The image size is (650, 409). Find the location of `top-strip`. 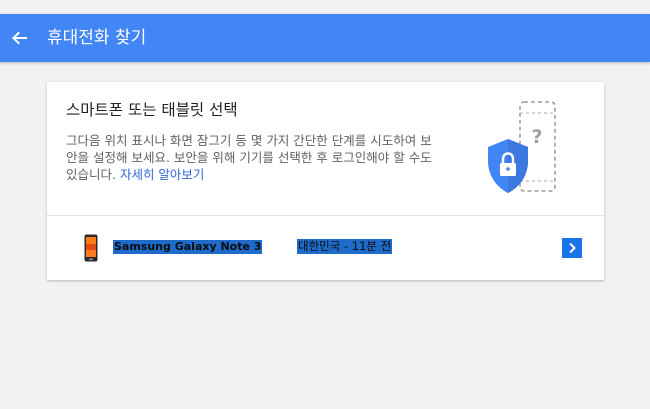

top-strip is located at coordinates (325, 7).